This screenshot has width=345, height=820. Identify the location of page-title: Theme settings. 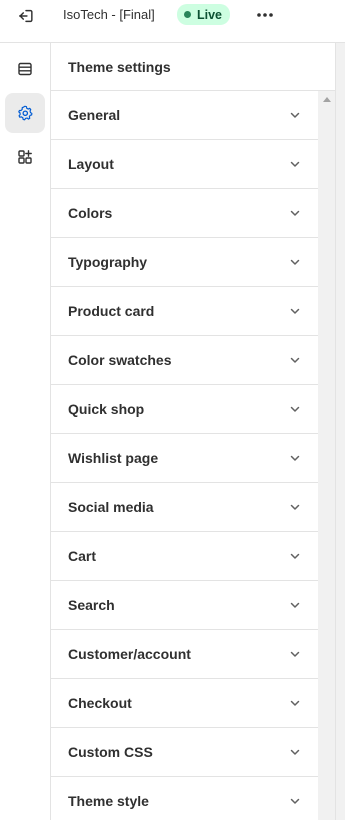
(119, 67).